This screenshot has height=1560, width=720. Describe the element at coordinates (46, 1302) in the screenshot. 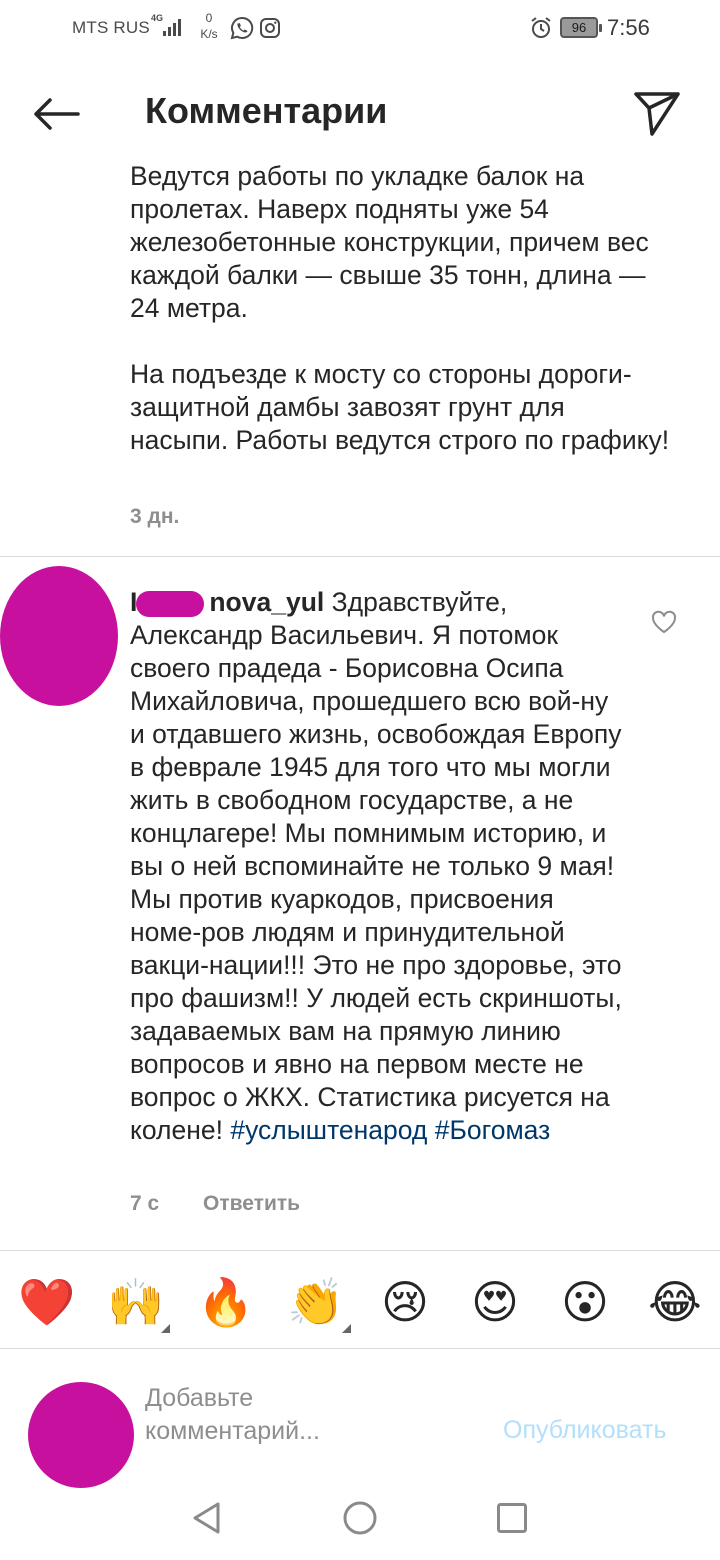

I see `emoji-heart-button: ❤️` at that location.